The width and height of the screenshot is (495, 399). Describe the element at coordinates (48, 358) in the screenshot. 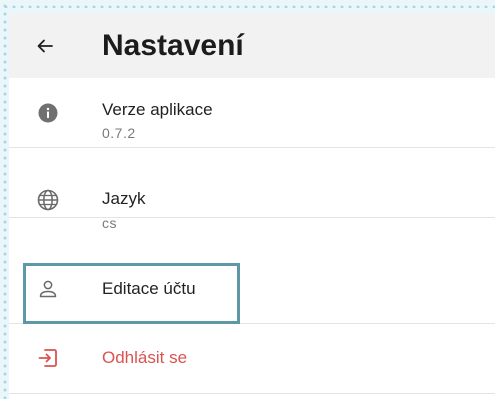

I see `logout-icon` at that location.